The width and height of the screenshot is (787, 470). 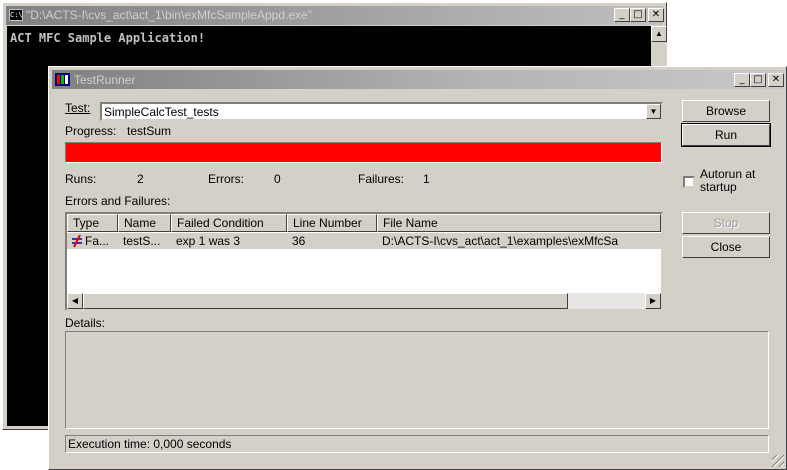 What do you see at coordinates (161, 112) in the screenshot?
I see `test-select-value: SimpleCalcTest_tests` at bounding box center [161, 112].